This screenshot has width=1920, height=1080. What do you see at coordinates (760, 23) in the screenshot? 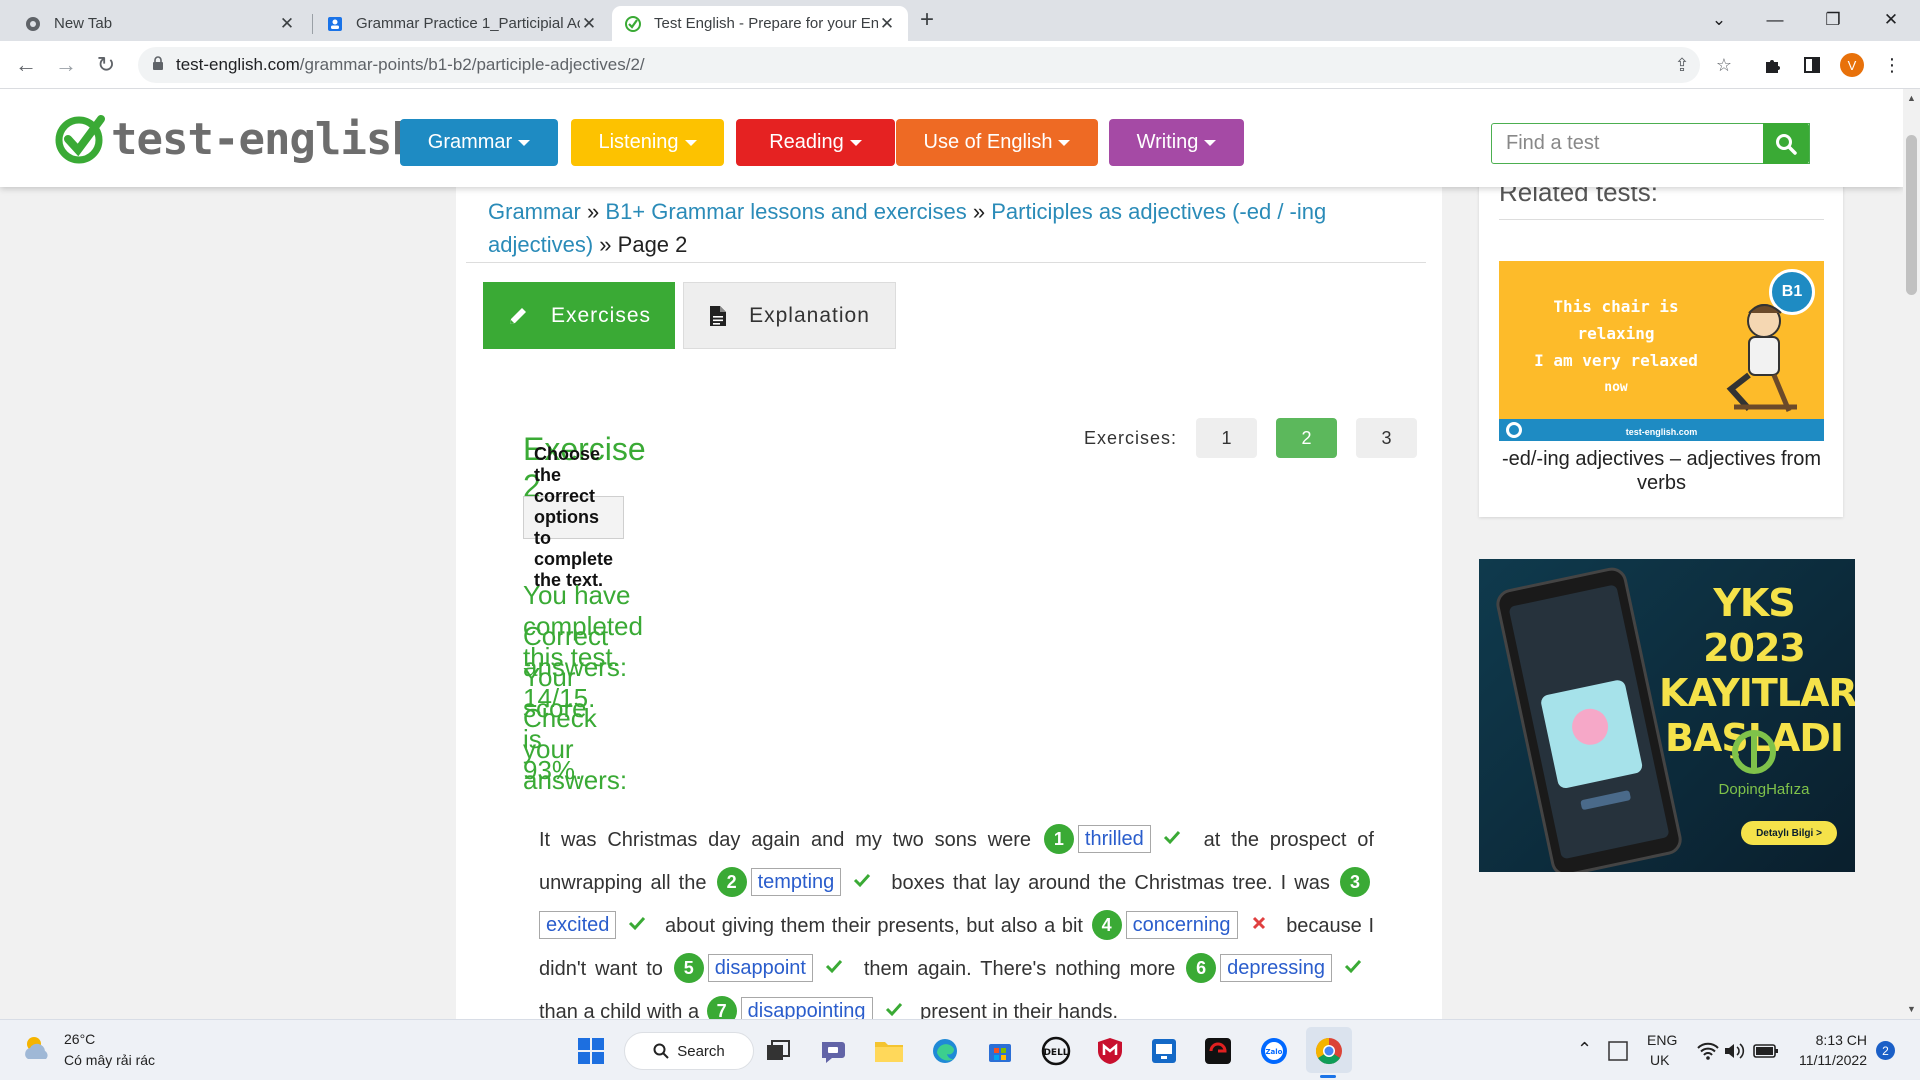
I see `browser-tab-test-english: Test English - Prepare for your En ✕` at bounding box center [760, 23].